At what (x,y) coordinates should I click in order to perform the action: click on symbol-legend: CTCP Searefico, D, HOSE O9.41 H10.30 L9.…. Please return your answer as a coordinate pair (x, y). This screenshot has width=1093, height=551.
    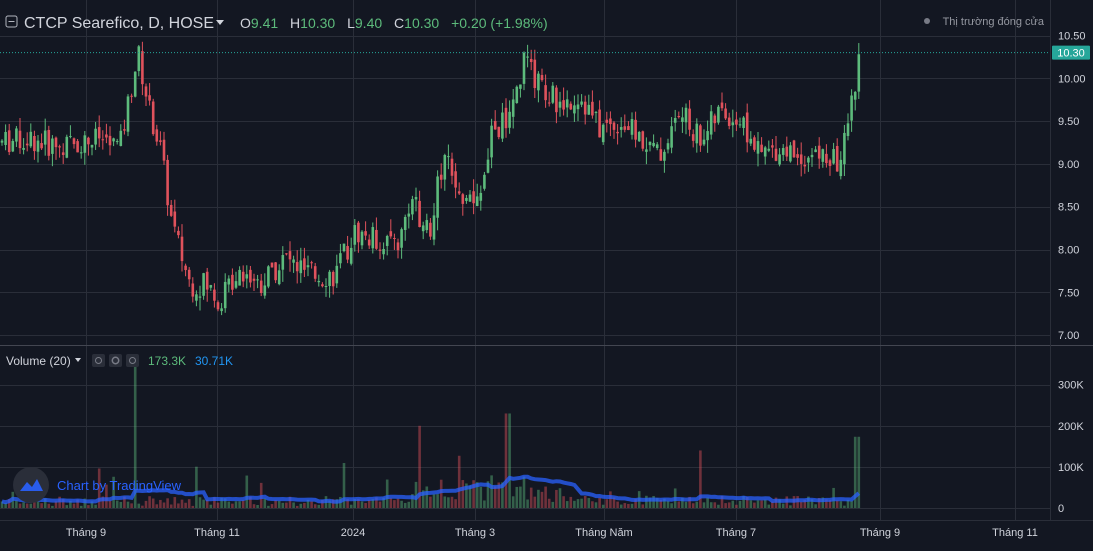
    Looking at the image, I should click on (276, 23).